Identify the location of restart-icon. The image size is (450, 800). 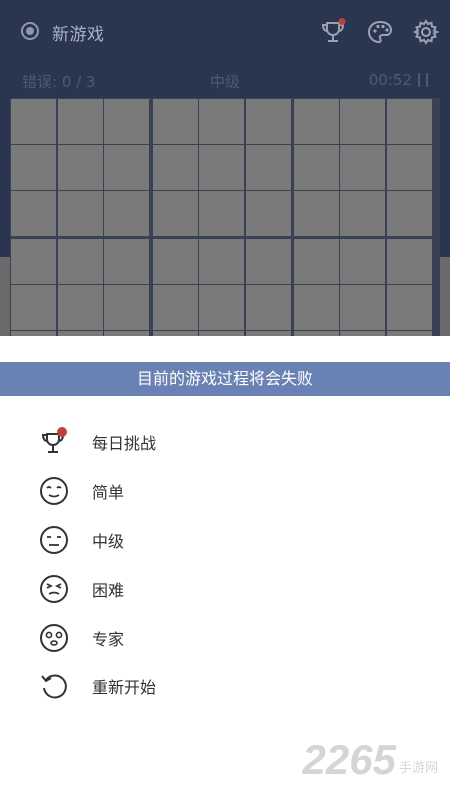
(54, 686).